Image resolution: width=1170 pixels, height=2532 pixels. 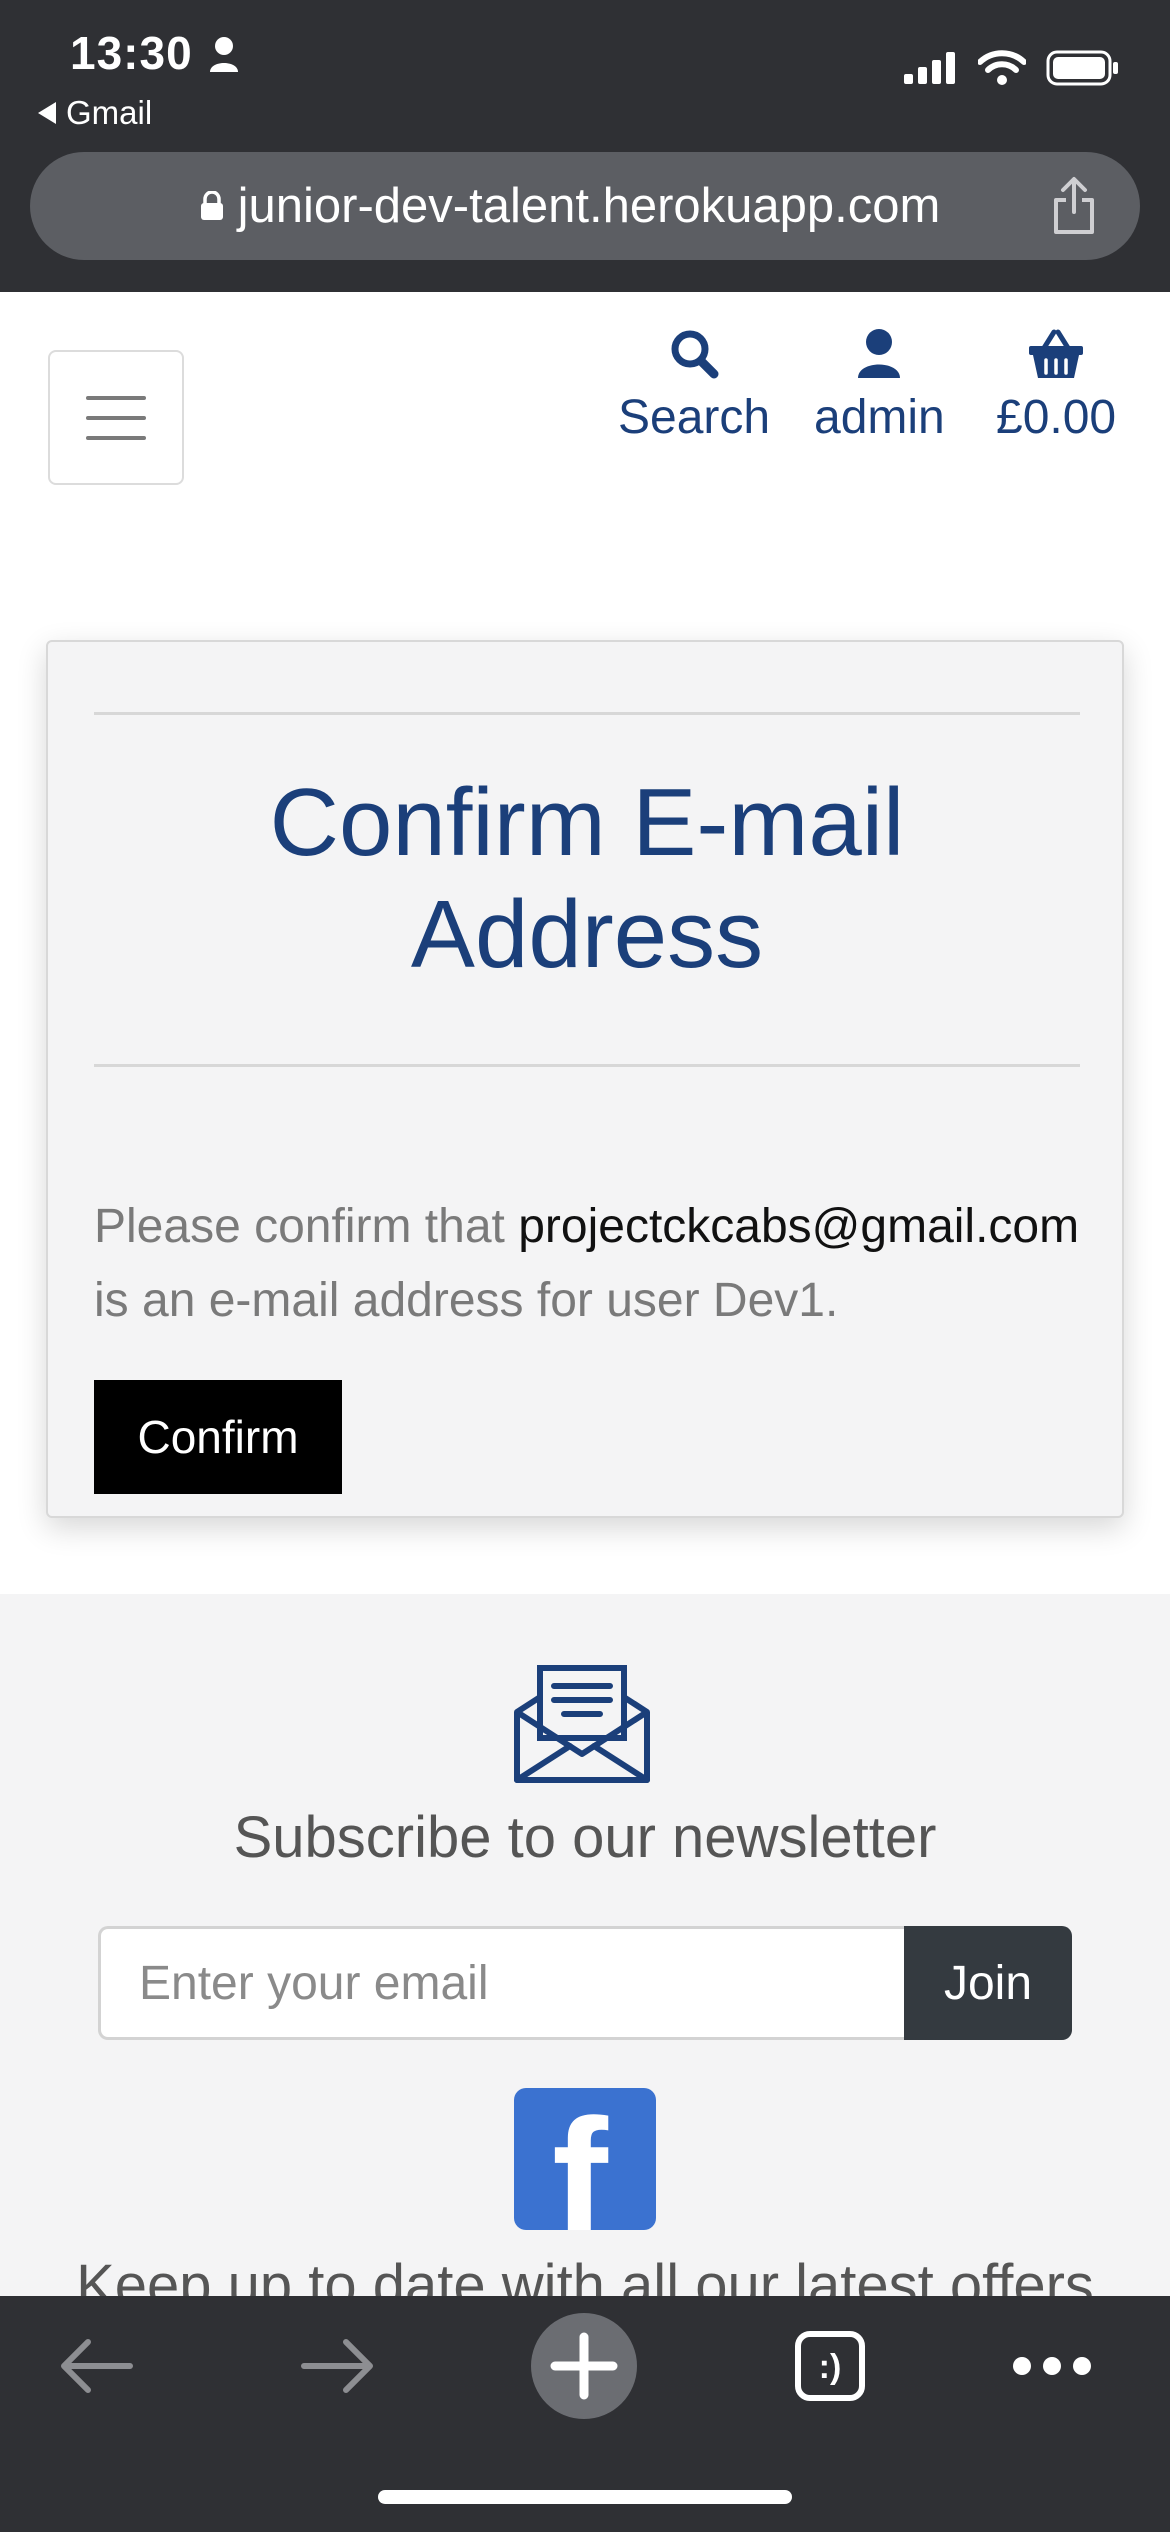 What do you see at coordinates (585, 2497) in the screenshot?
I see `home-indicator` at bounding box center [585, 2497].